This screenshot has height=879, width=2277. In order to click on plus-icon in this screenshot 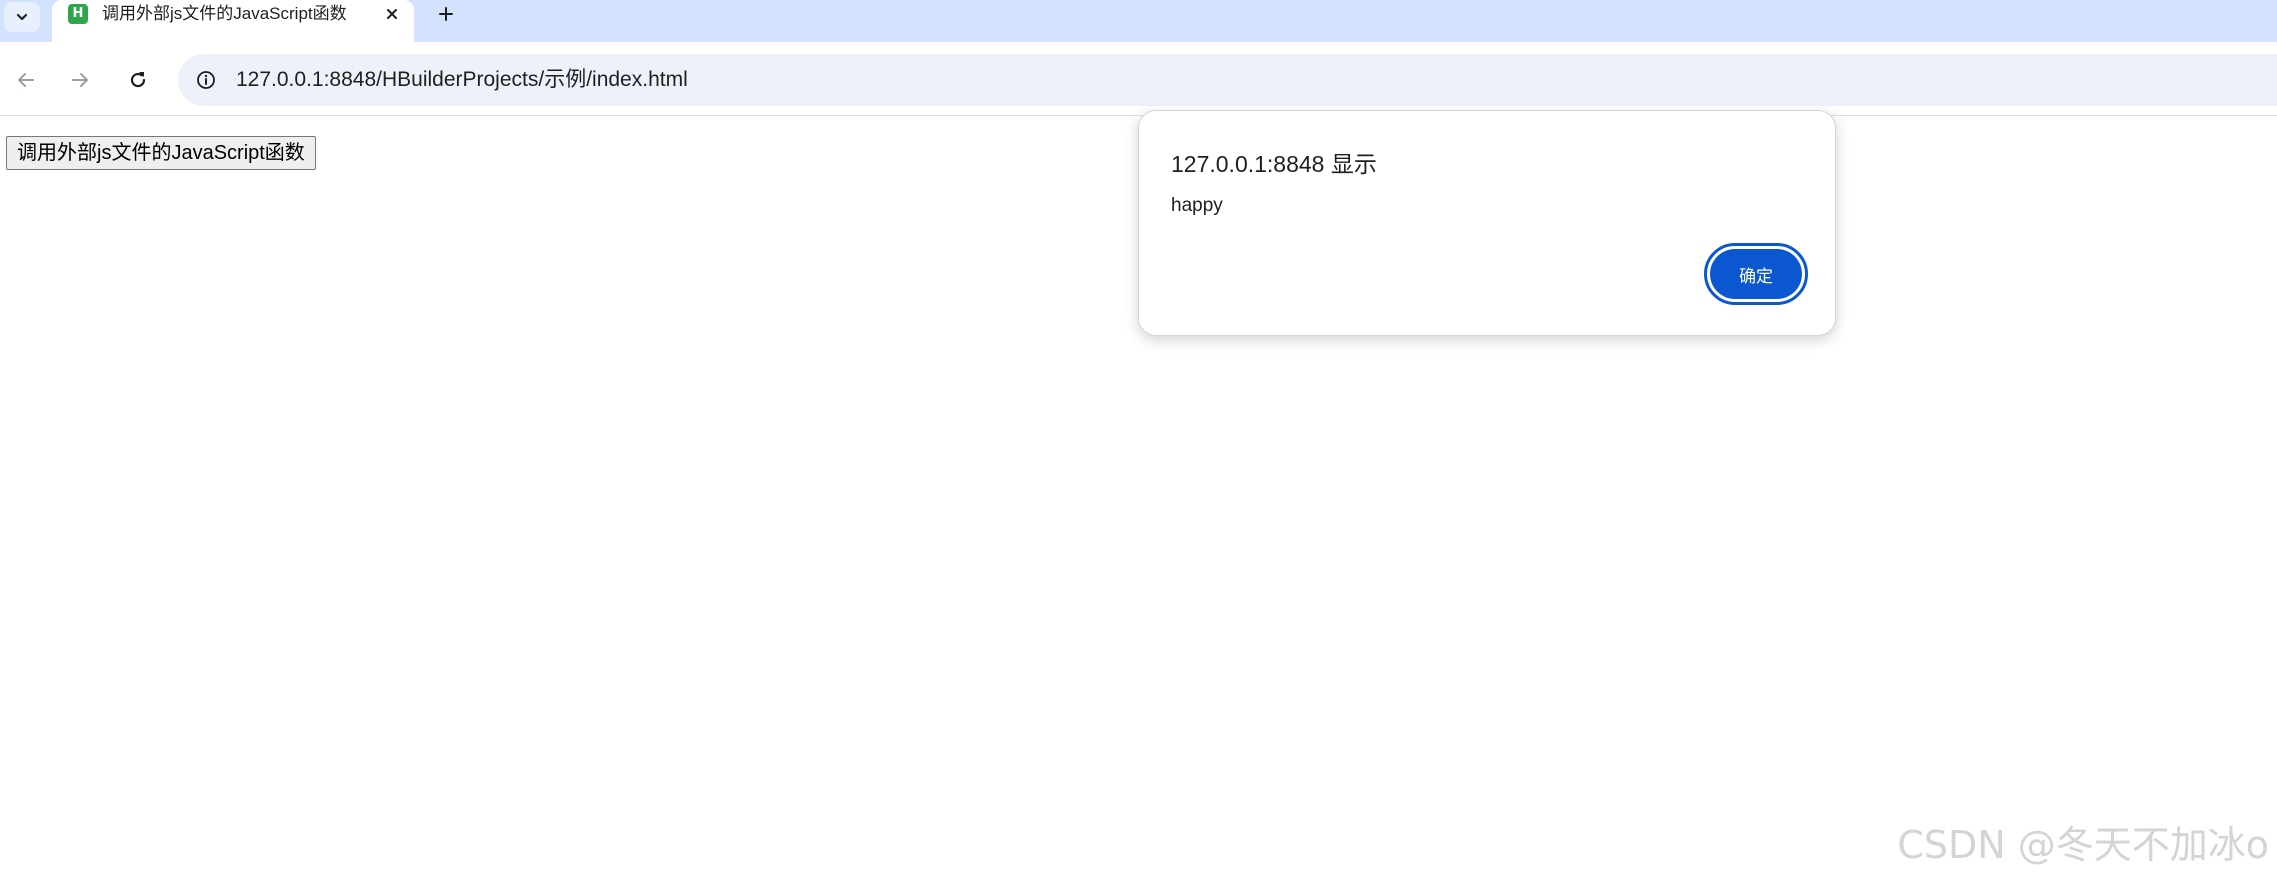, I will do `click(446, 14)`.